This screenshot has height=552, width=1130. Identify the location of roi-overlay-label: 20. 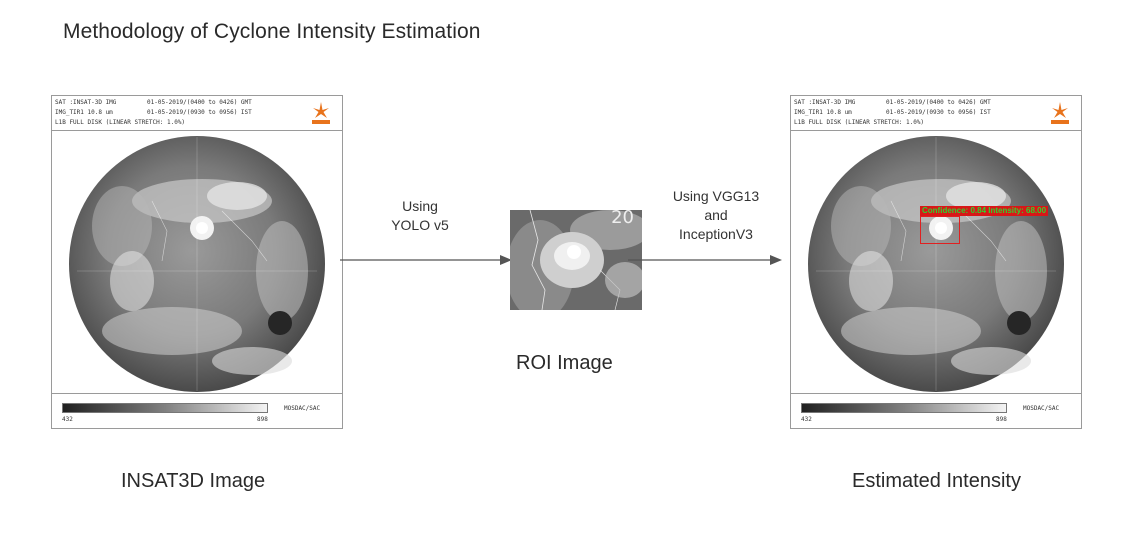
(622, 219).